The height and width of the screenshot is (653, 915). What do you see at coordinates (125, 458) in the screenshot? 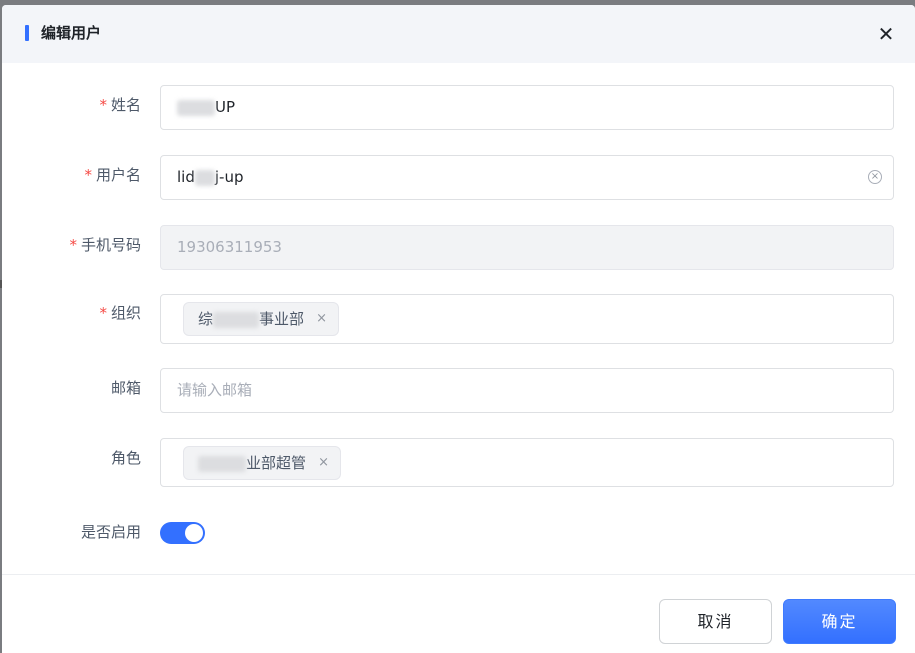
I see `role-label: 角色` at bounding box center [125, 458].